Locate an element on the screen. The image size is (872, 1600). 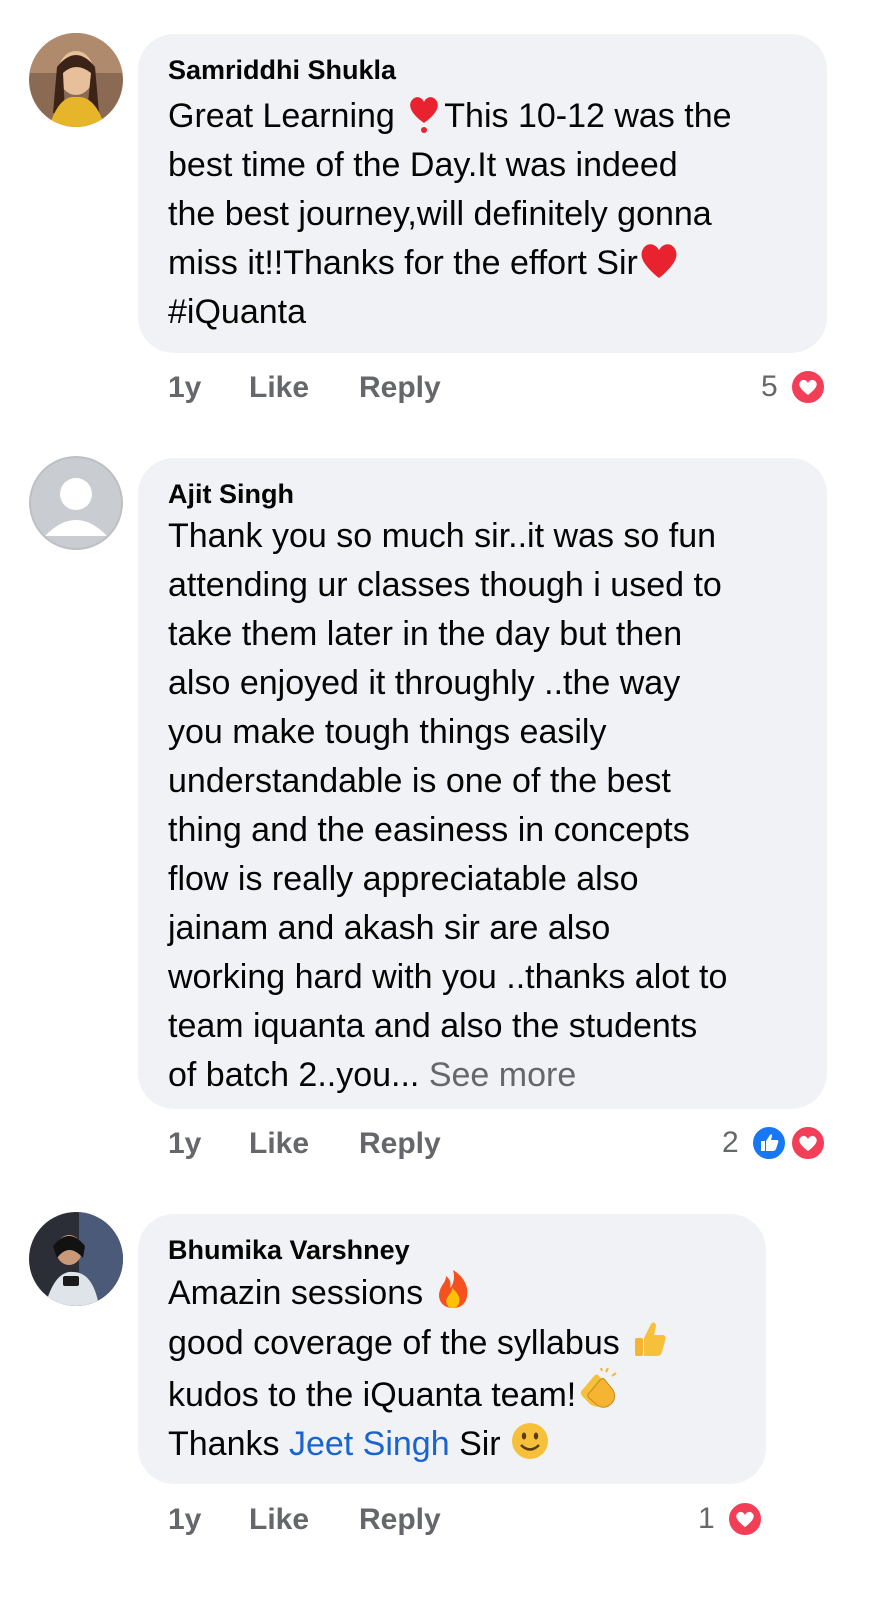
comment-text-line: kudos to the iQuanta team! is located at coordinates (452, 1394).